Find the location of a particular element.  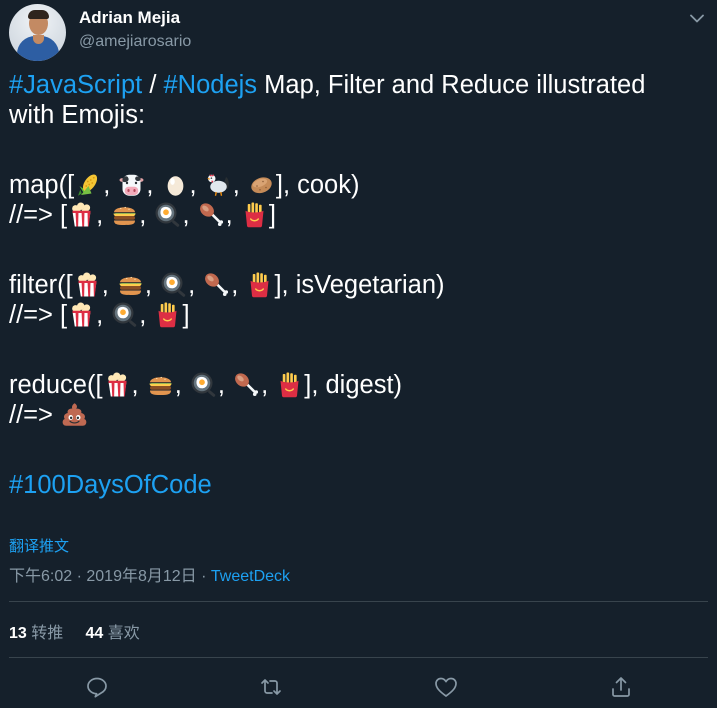

tweet-meta: 下午6:02 · 2019年8月12日 · TweetDeck is located at coordinates (149, 574).